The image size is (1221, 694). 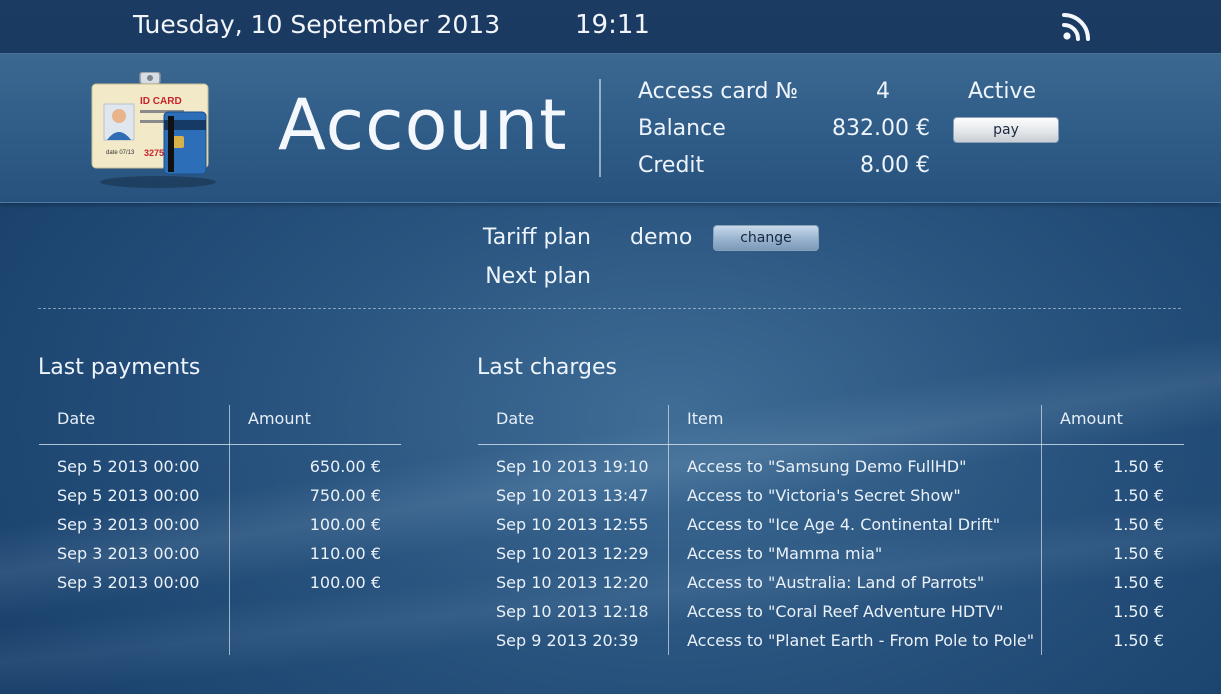 What do you see at coordinates (572, 611) in the screenshot?
I see `charge-date: Sep 10 2013 12:18` at bounding box center [572, 611].